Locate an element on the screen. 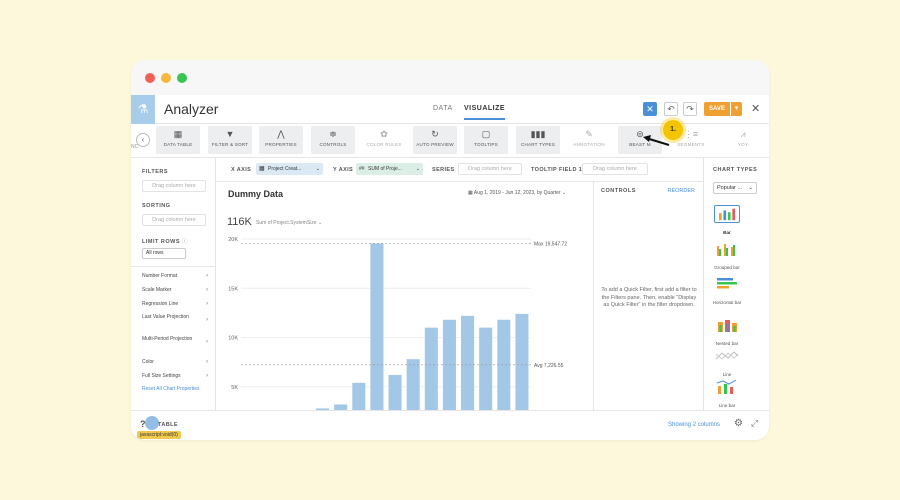 This screenshot has width=900, height=500. chart-type-grouped-bar: Grouped bar is located at coordinates (727, 255).